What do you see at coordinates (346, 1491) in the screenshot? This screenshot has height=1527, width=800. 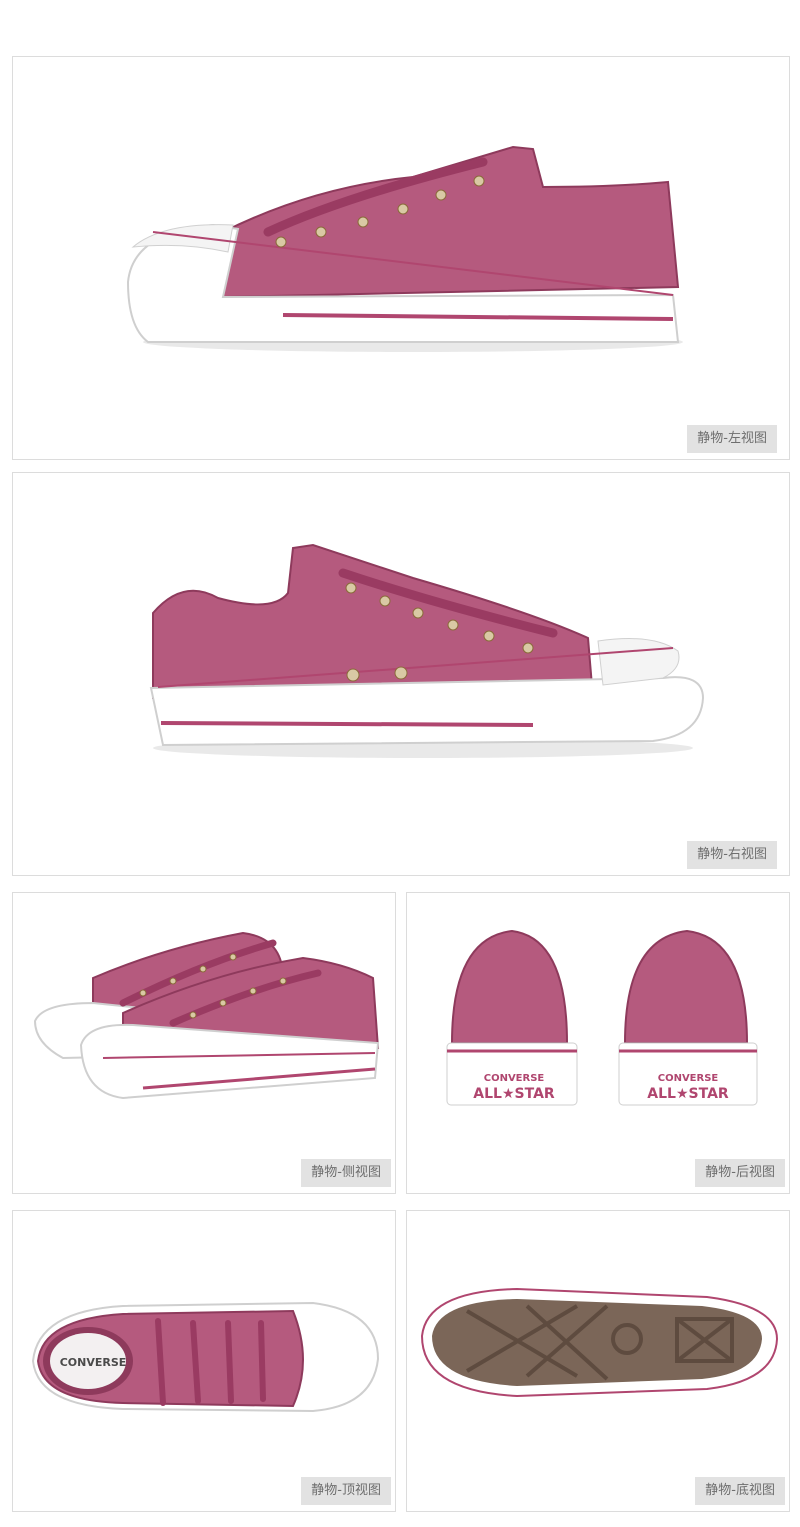 I see `view-label-top: 静物-顶视图` at bounding box center [346, 1491].